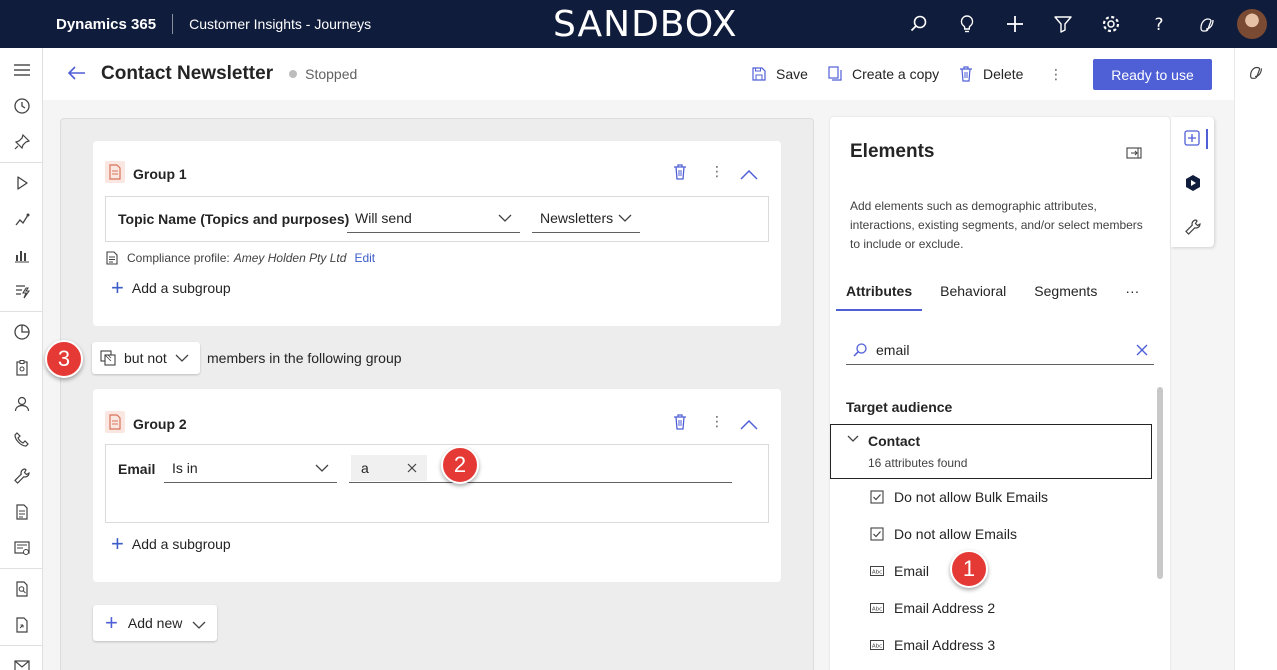 Image resolution: width=1277 pixels, height=670 pixels. What do you see at coordinates (967, 24) in the screenshot?
I see `lightbulb-icon` at bounding box center [967, 24].